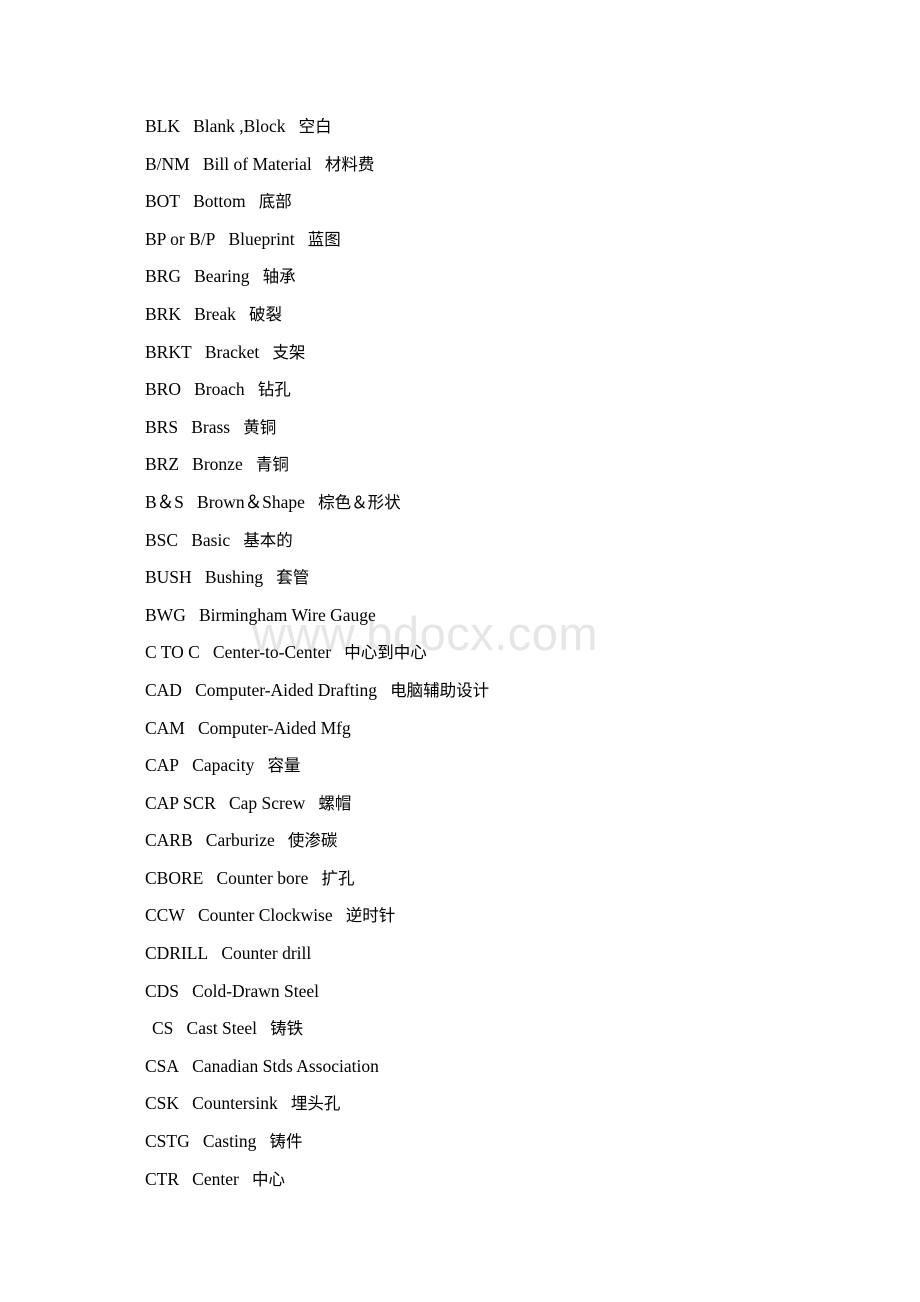 This screenshot has width=920, height=1302. I want to click on entry-english-term: Cold-Drawn Steel, so click(256, 990).